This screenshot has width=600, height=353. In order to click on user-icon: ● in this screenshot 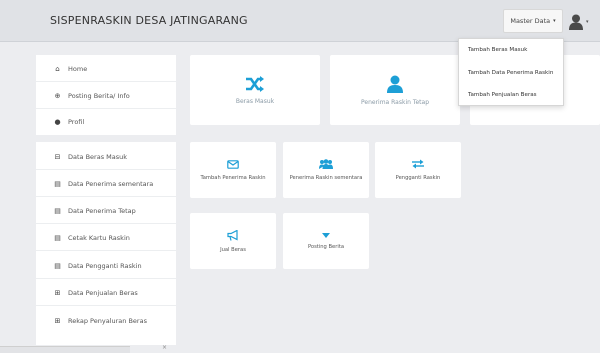, I will do `click(57, 121)`.